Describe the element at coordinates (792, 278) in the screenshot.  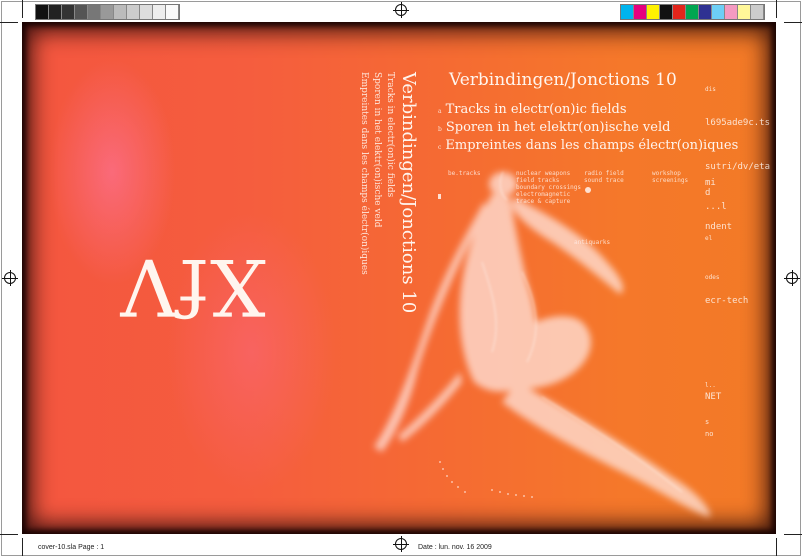
I see `registration-mark-right` at that location.